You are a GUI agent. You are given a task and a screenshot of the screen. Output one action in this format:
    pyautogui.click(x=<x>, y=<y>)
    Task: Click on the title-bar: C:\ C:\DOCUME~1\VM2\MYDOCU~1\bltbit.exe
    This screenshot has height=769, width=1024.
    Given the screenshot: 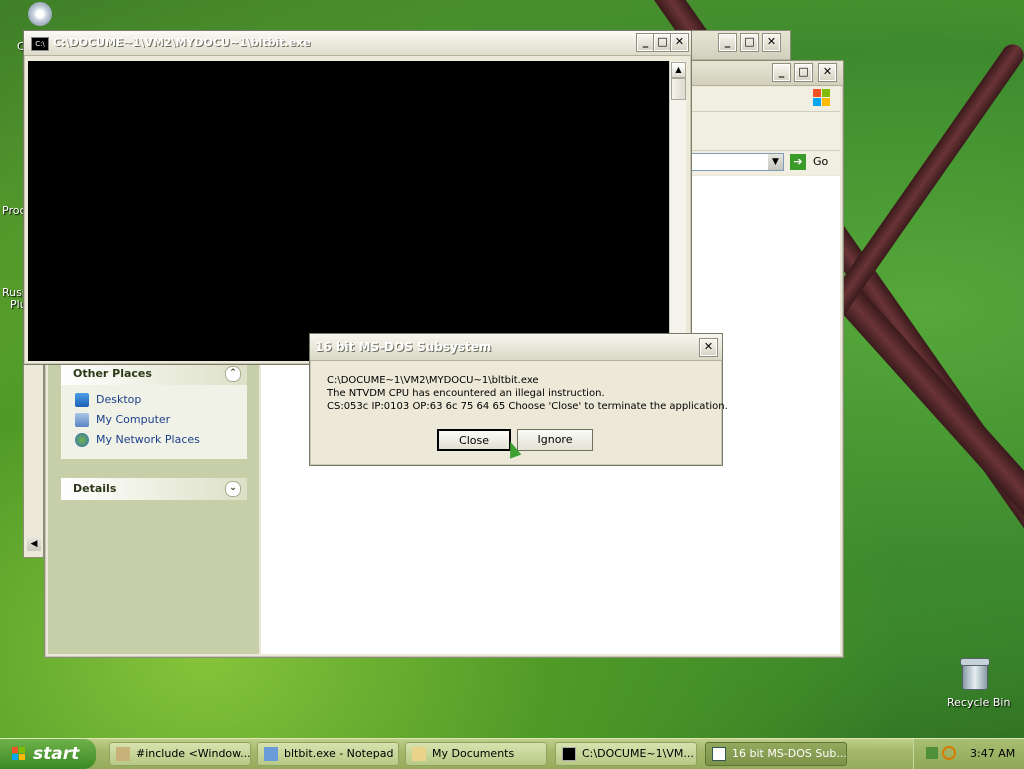 What is the action you would take?
    pyautogui.click(x=357, y=43)
    